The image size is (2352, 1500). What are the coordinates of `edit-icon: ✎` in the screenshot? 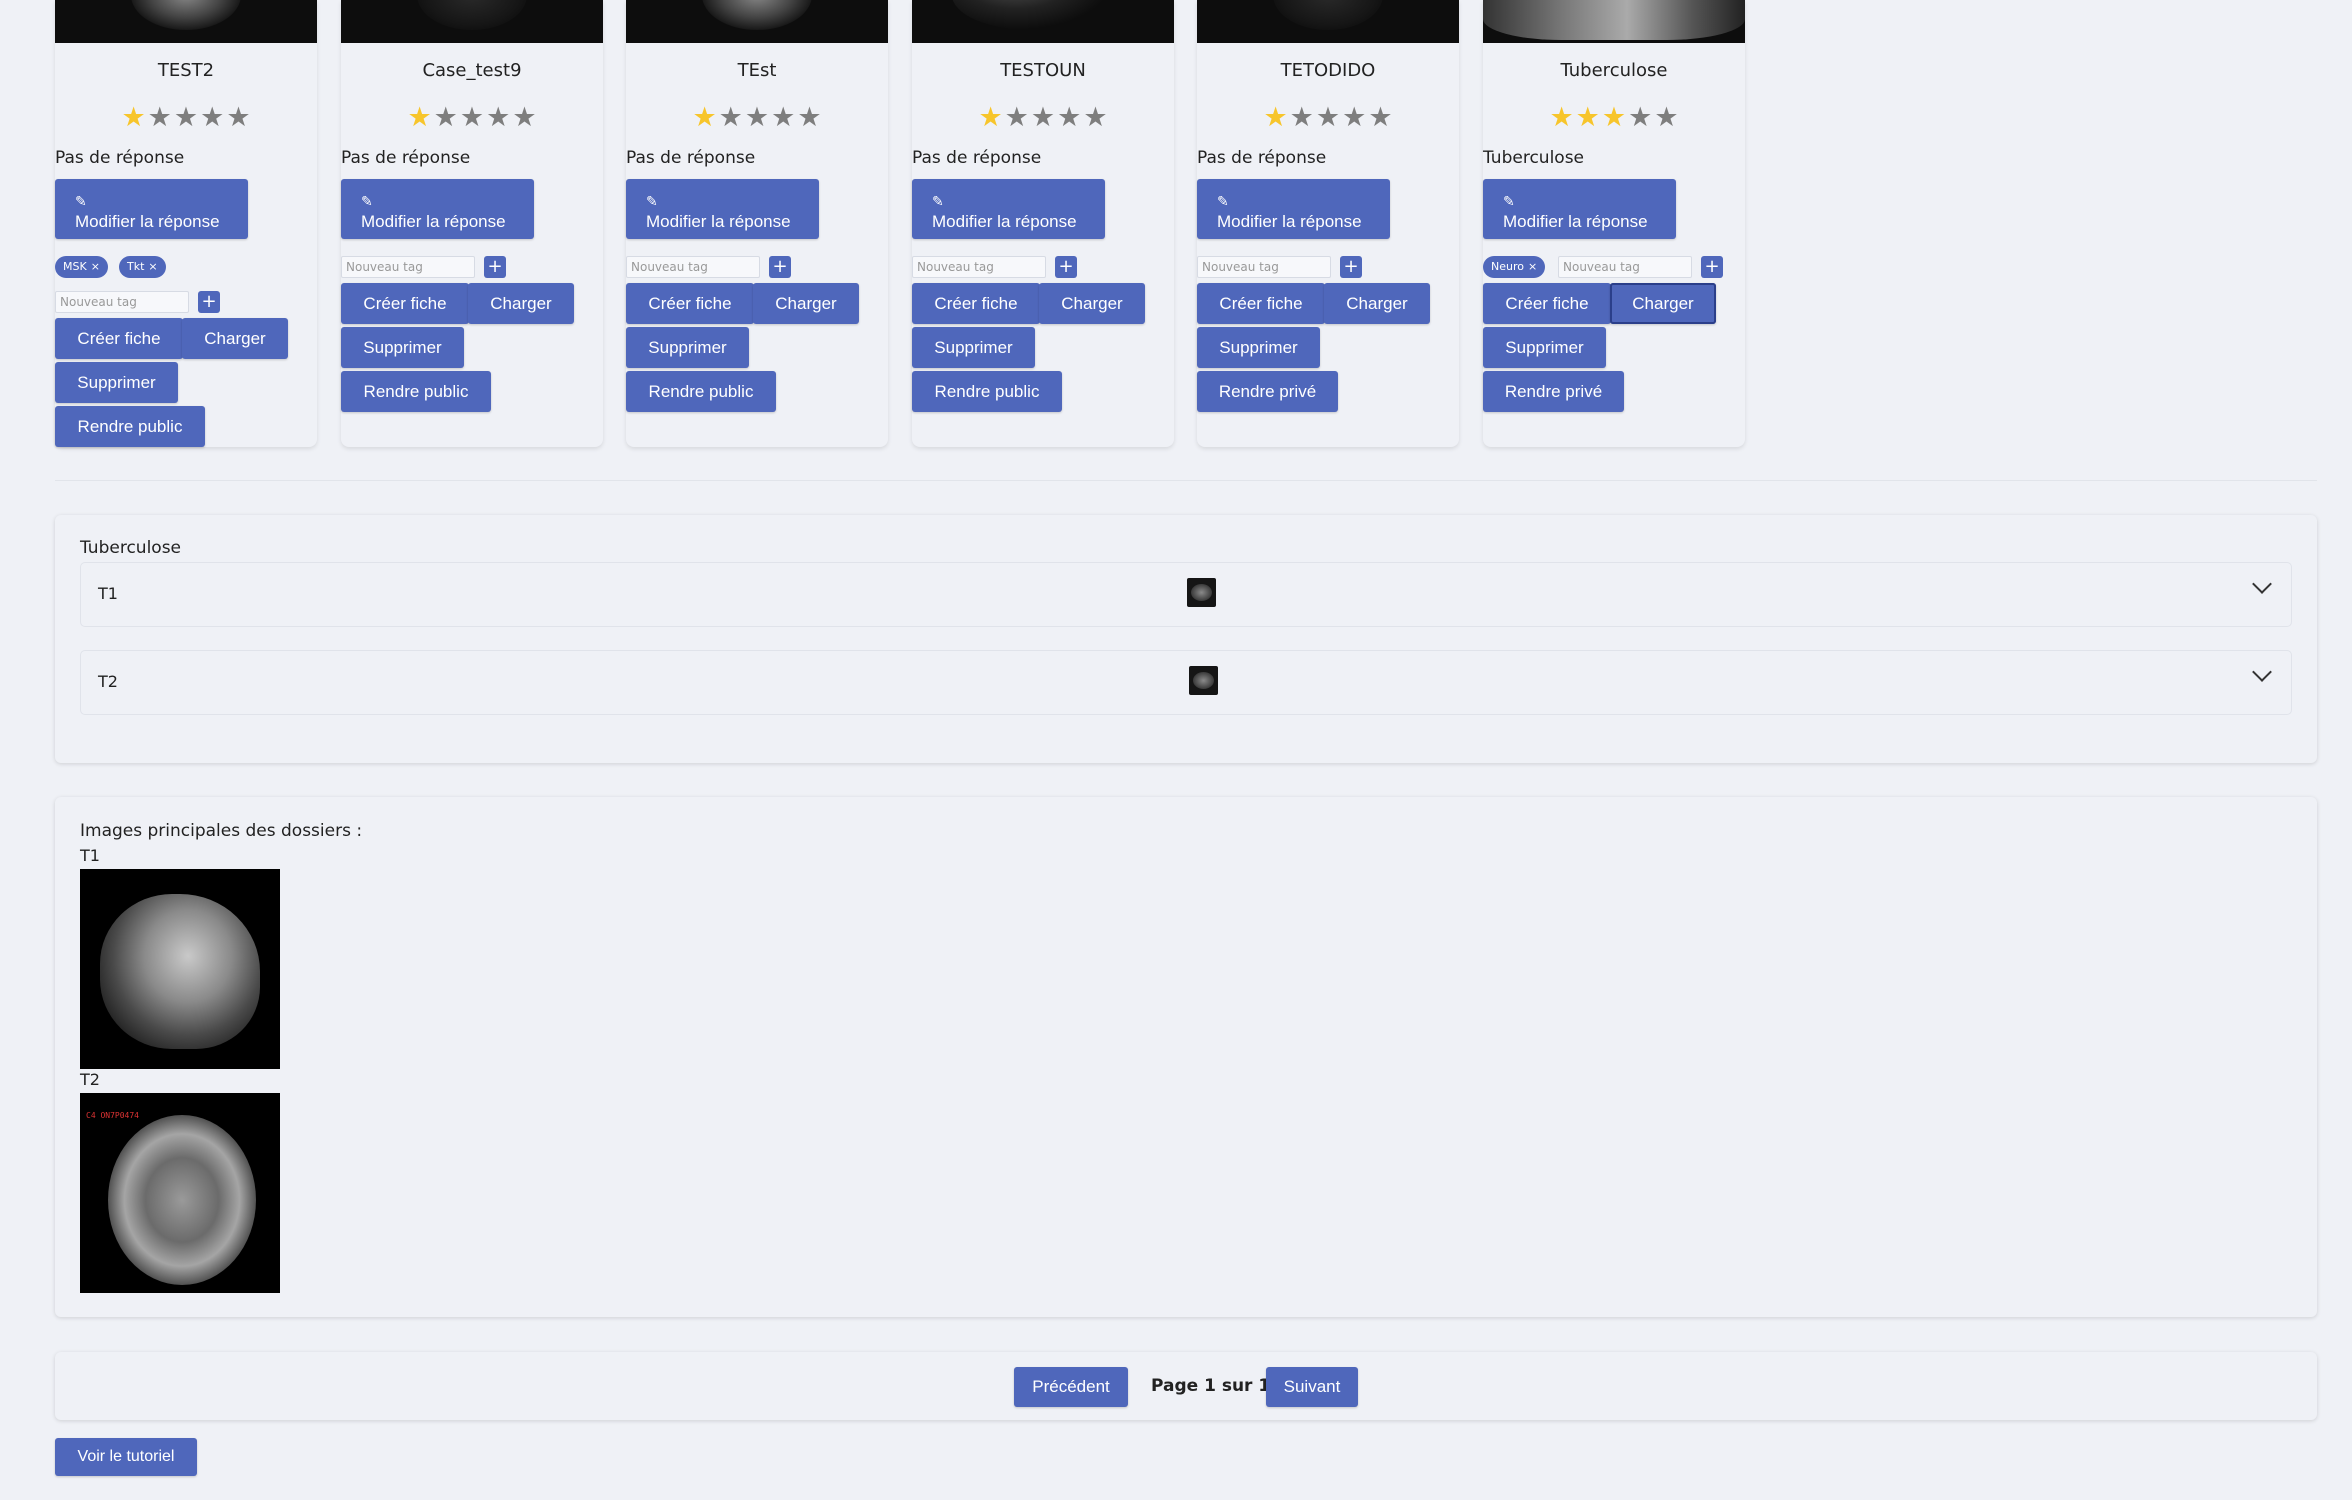 It's located at (1509, 201).